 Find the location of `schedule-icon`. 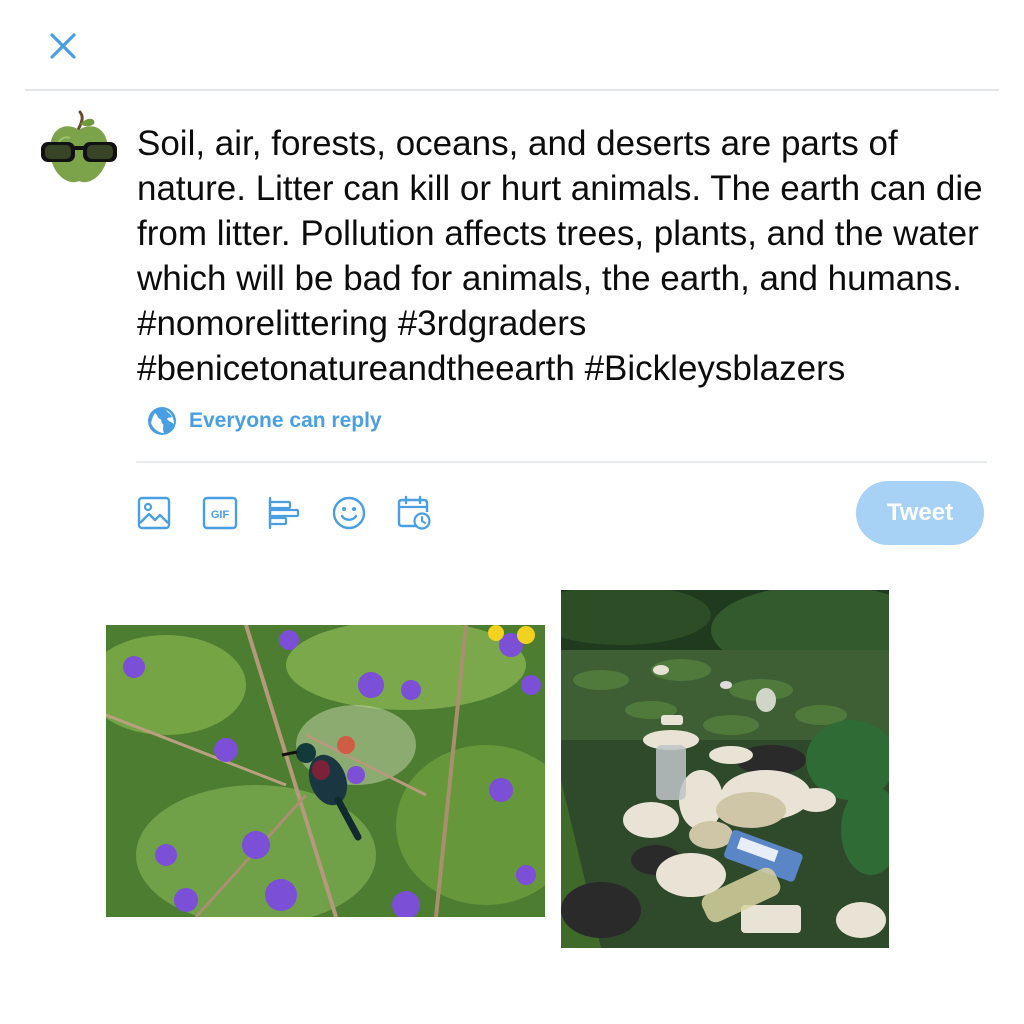

schedule-icon is located at coordinates (414, 512).